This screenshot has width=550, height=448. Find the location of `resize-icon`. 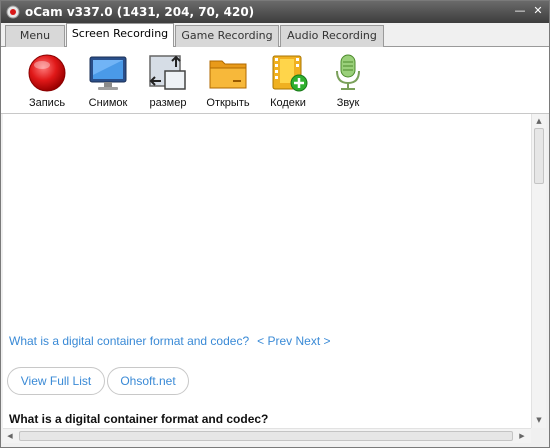

resize-icon is located at coordinates (167, 72).